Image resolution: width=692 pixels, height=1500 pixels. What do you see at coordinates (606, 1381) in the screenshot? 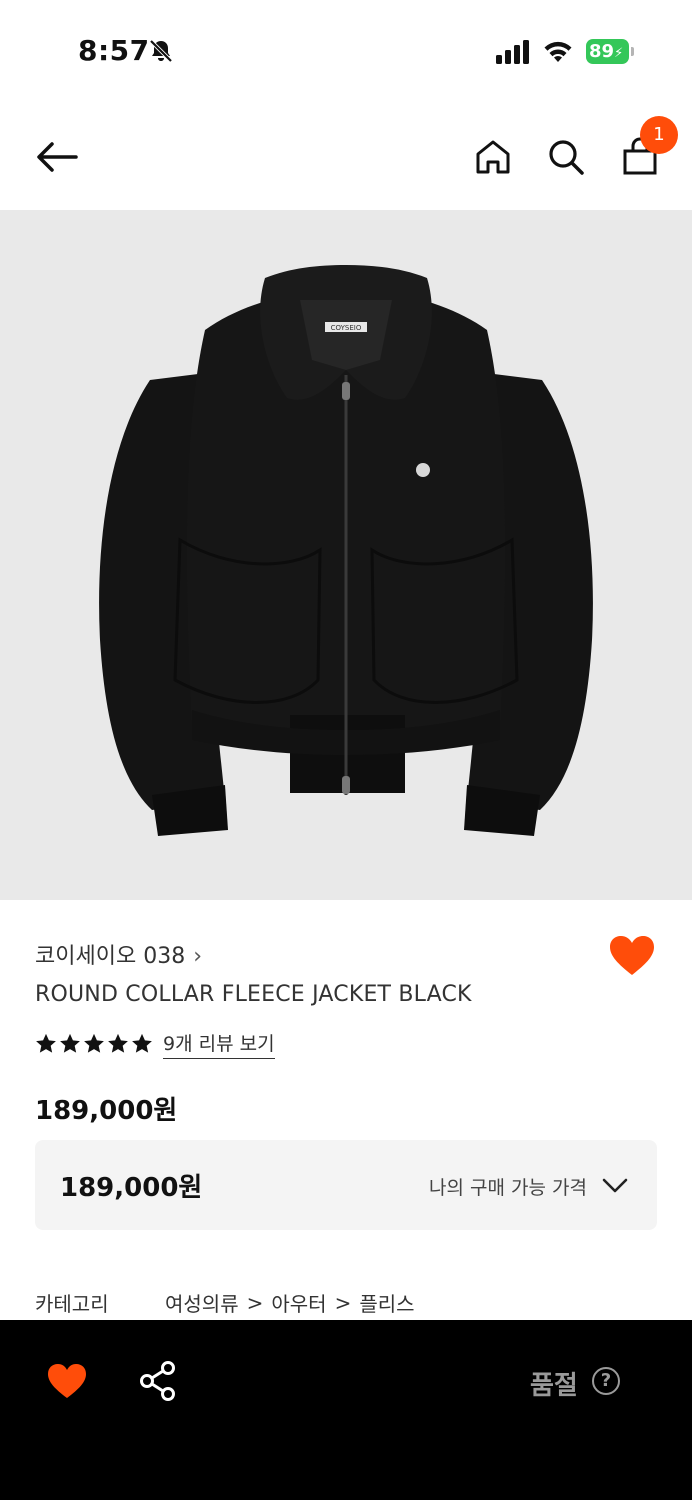
I see `help-circle-icon: ?` at bounding box center [606, 1381].